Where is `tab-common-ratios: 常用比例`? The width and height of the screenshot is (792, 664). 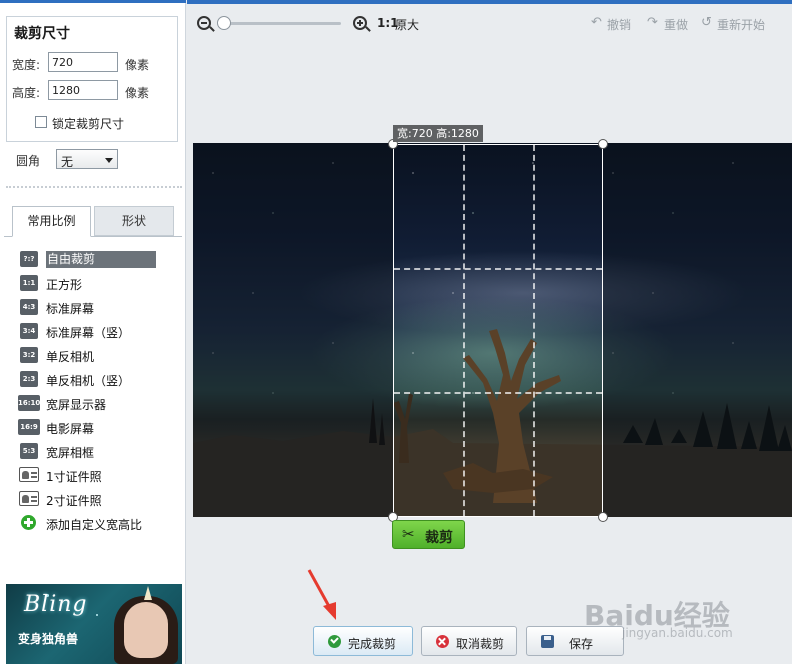 tab-common-ratios: 常用比例 is located at coordinates (51, 221).